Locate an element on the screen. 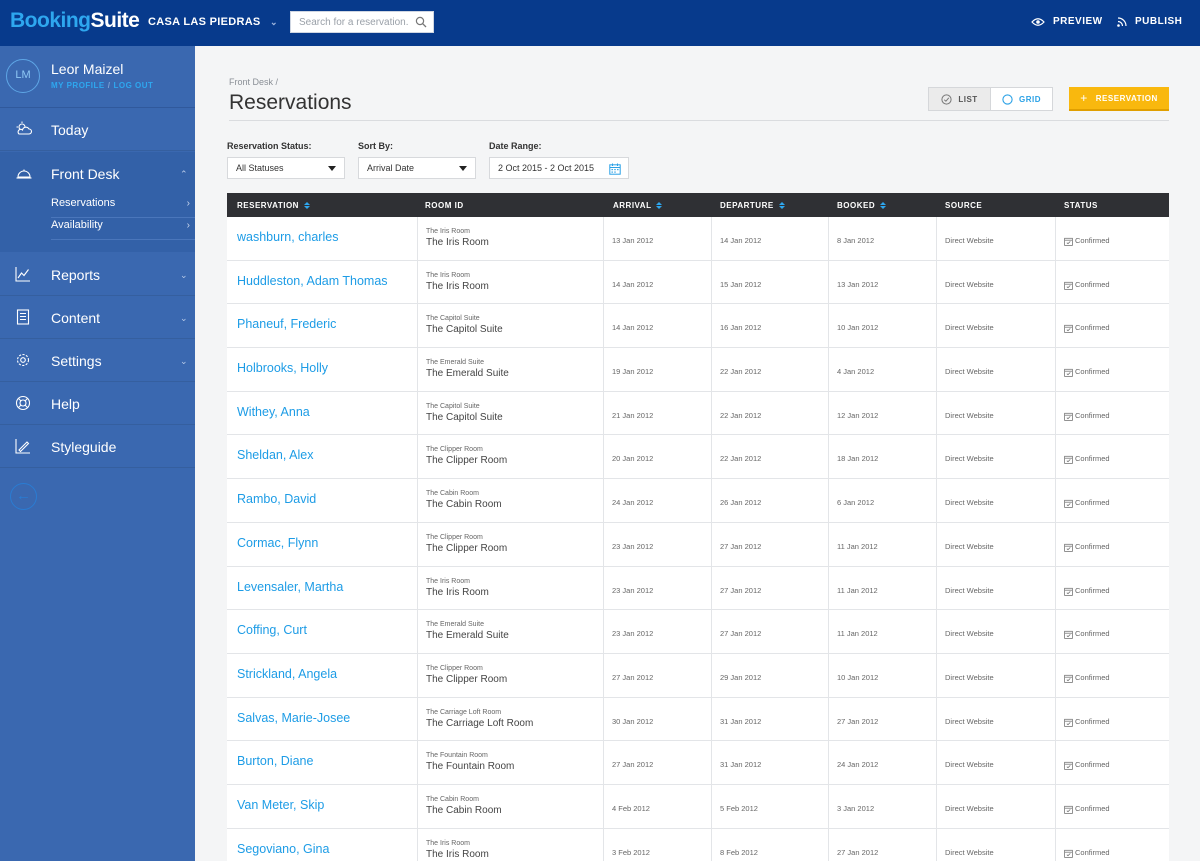  grid-view-button: GRID is located at coordinates (1021, 99).